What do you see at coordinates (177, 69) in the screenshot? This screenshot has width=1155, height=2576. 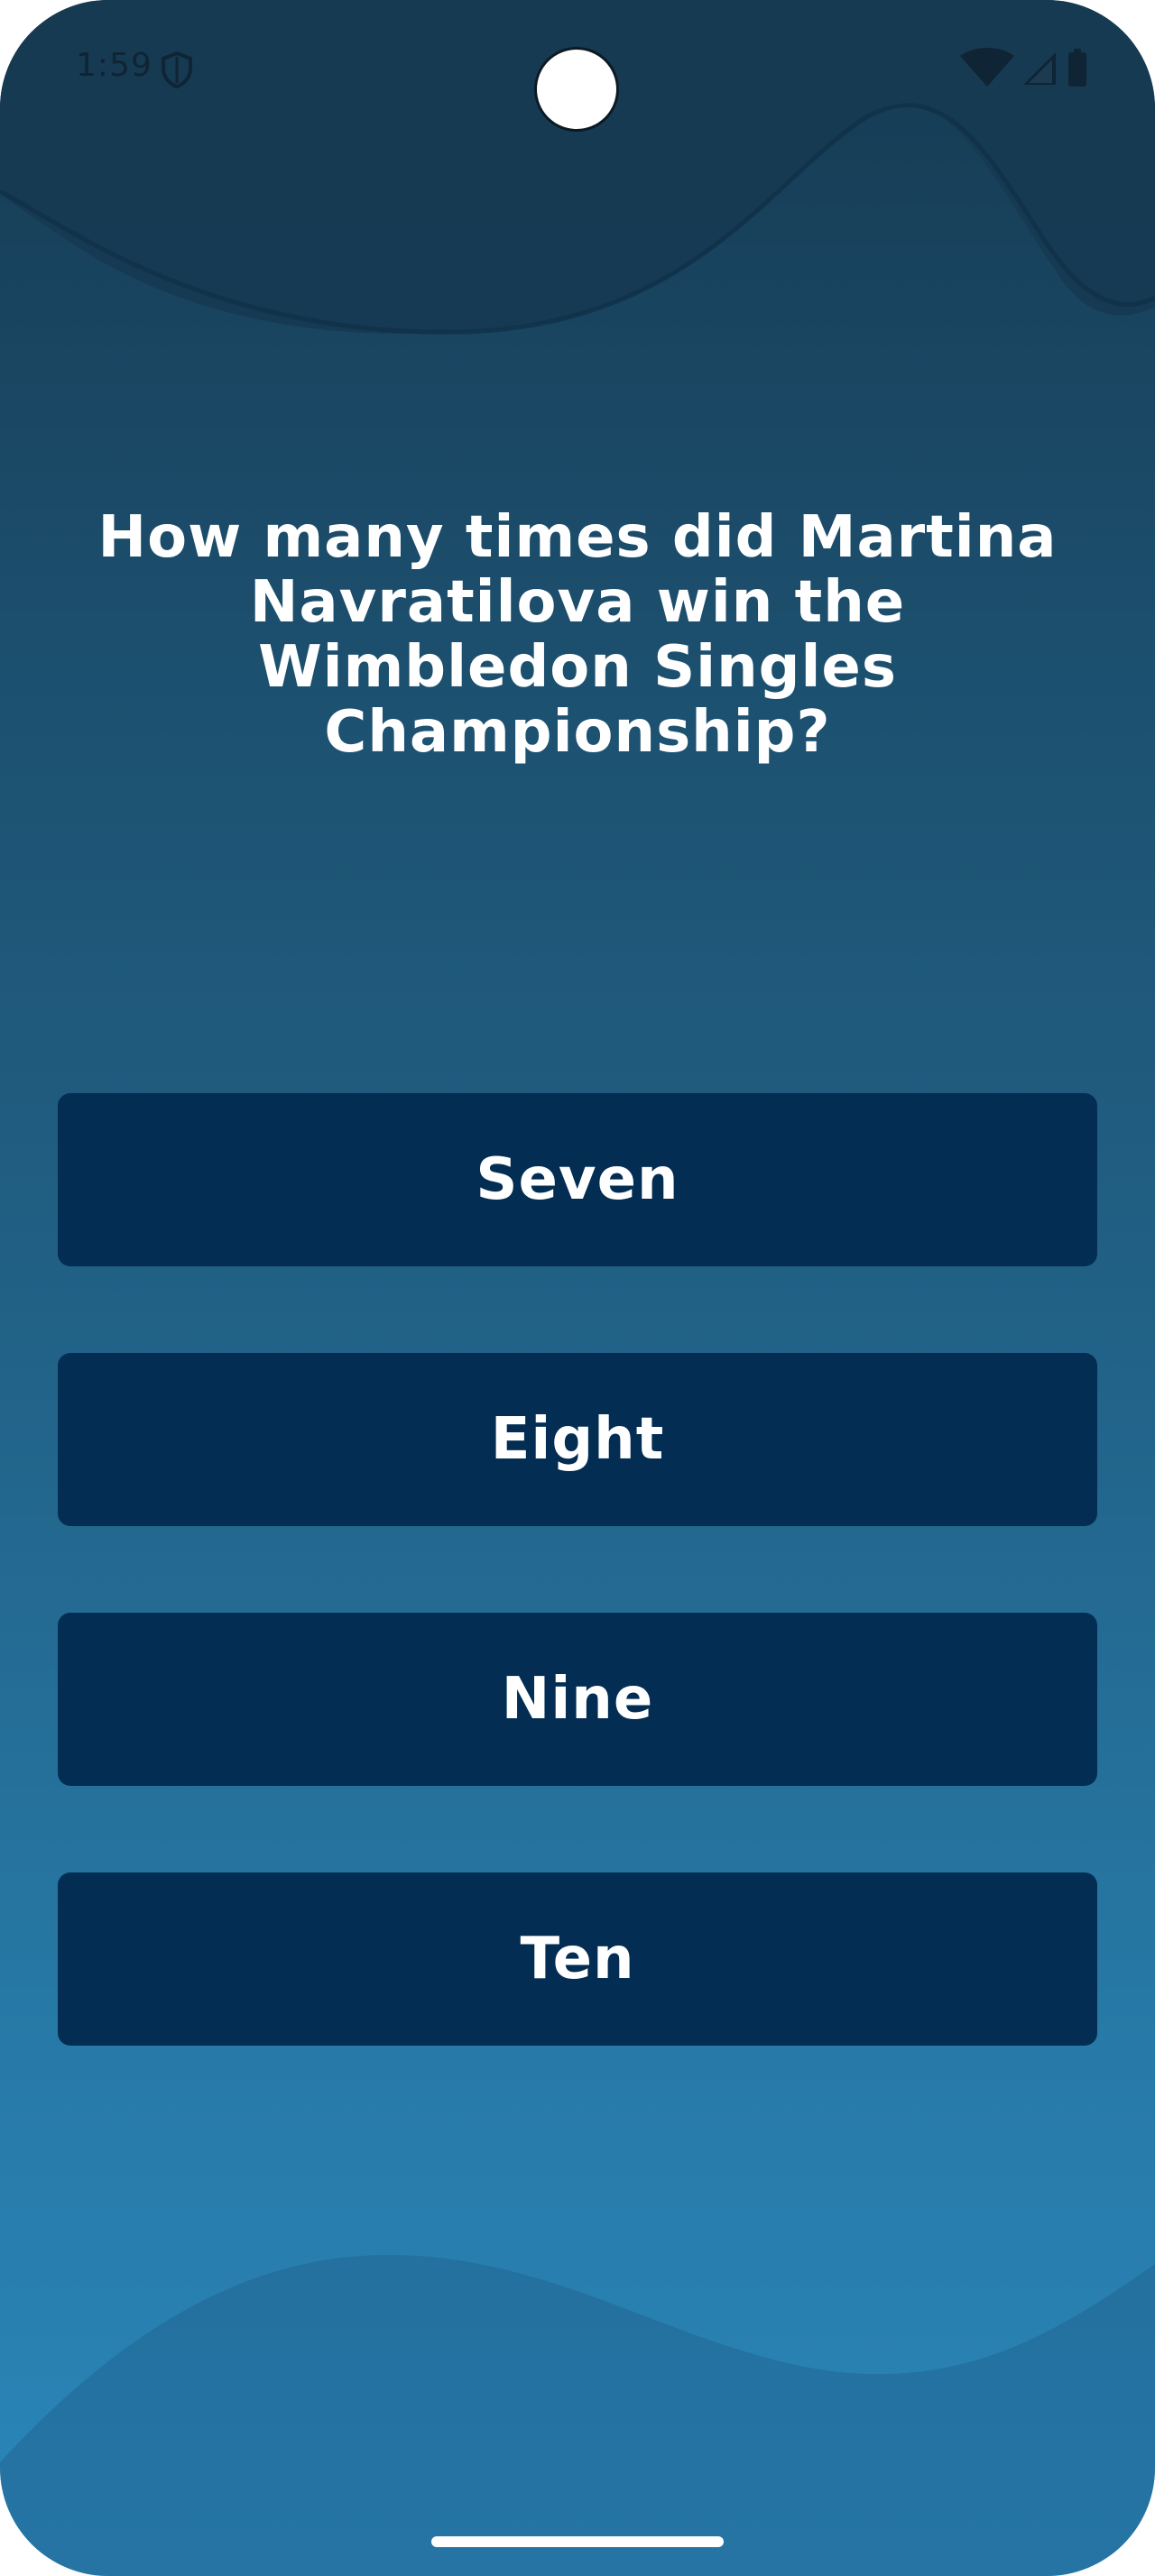 I see `shield-icon` at bounding box center [177, 69].